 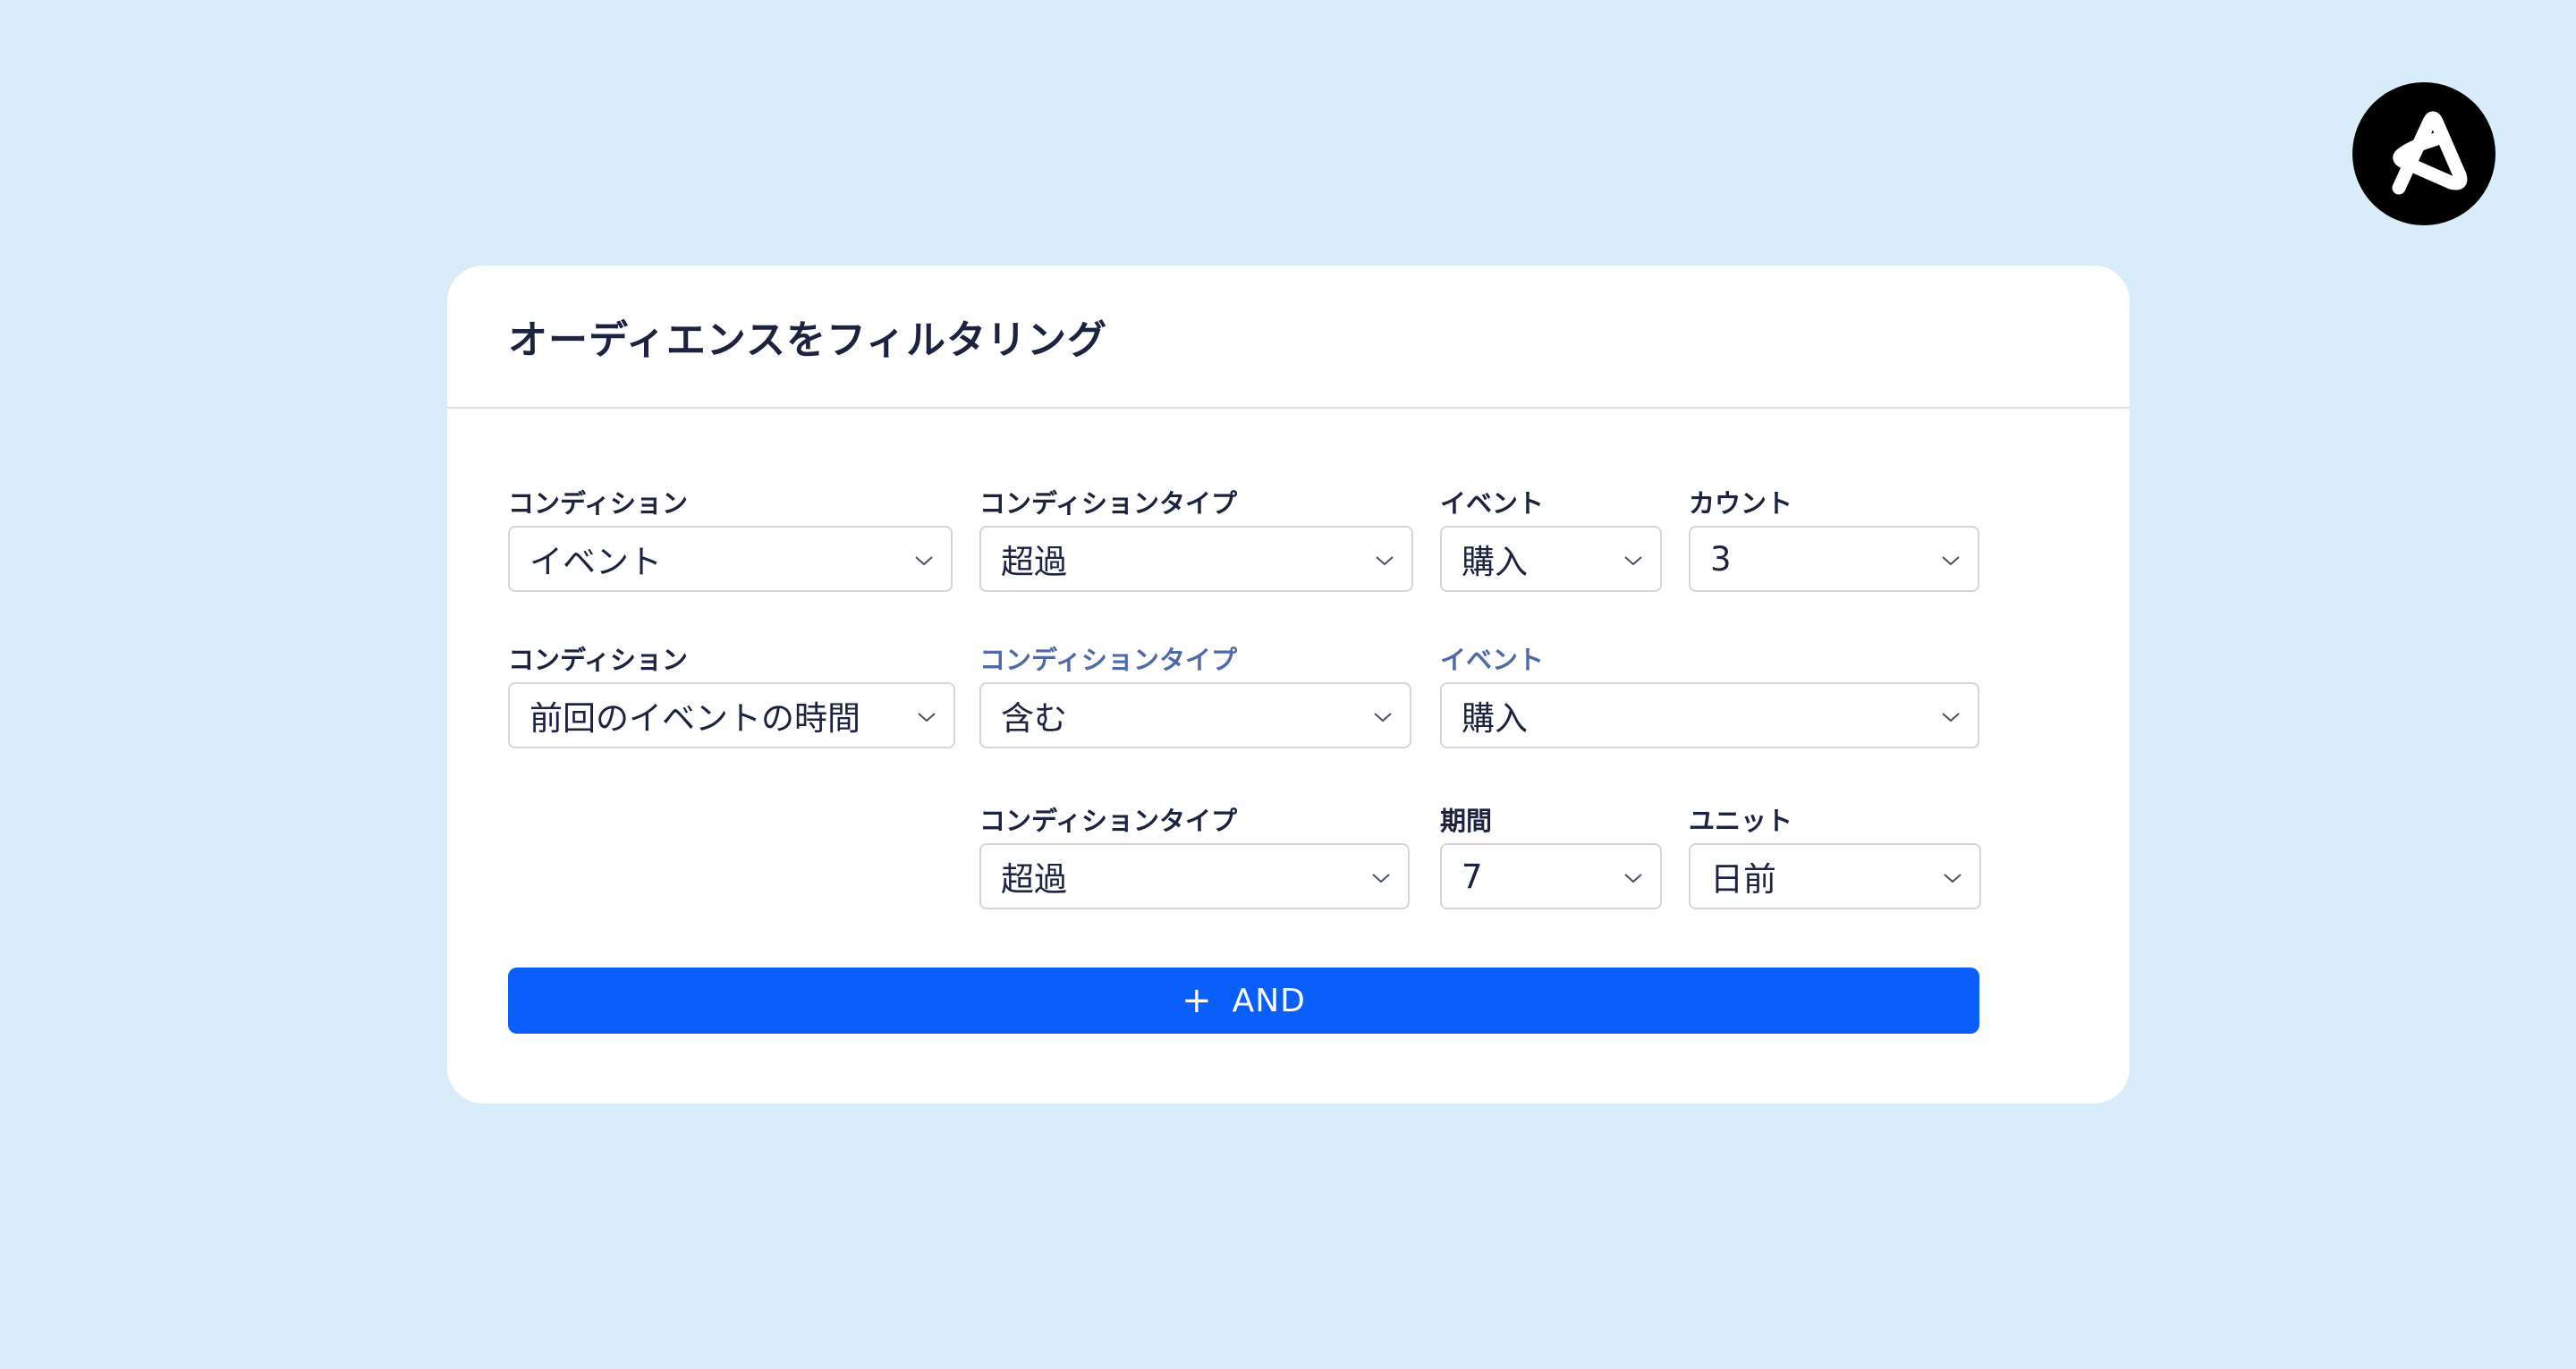 I want to click on row1-condition-type-value: 超過, so click(x=1034, y=562).